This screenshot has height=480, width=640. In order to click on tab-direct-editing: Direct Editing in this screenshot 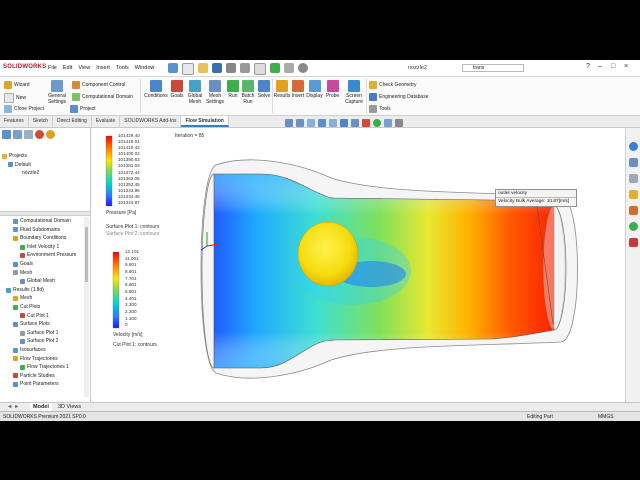, I will do `click(72, 121)`.